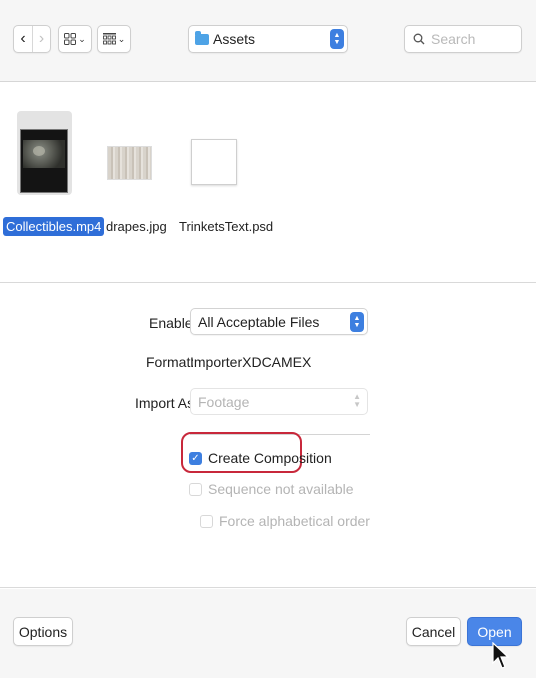 This screenshot has width=536, height=678. What do you see at coordinates (129, 163) in the screenshot?
I see `file-thumbnail-drapes` at bounding box center [129, 163].